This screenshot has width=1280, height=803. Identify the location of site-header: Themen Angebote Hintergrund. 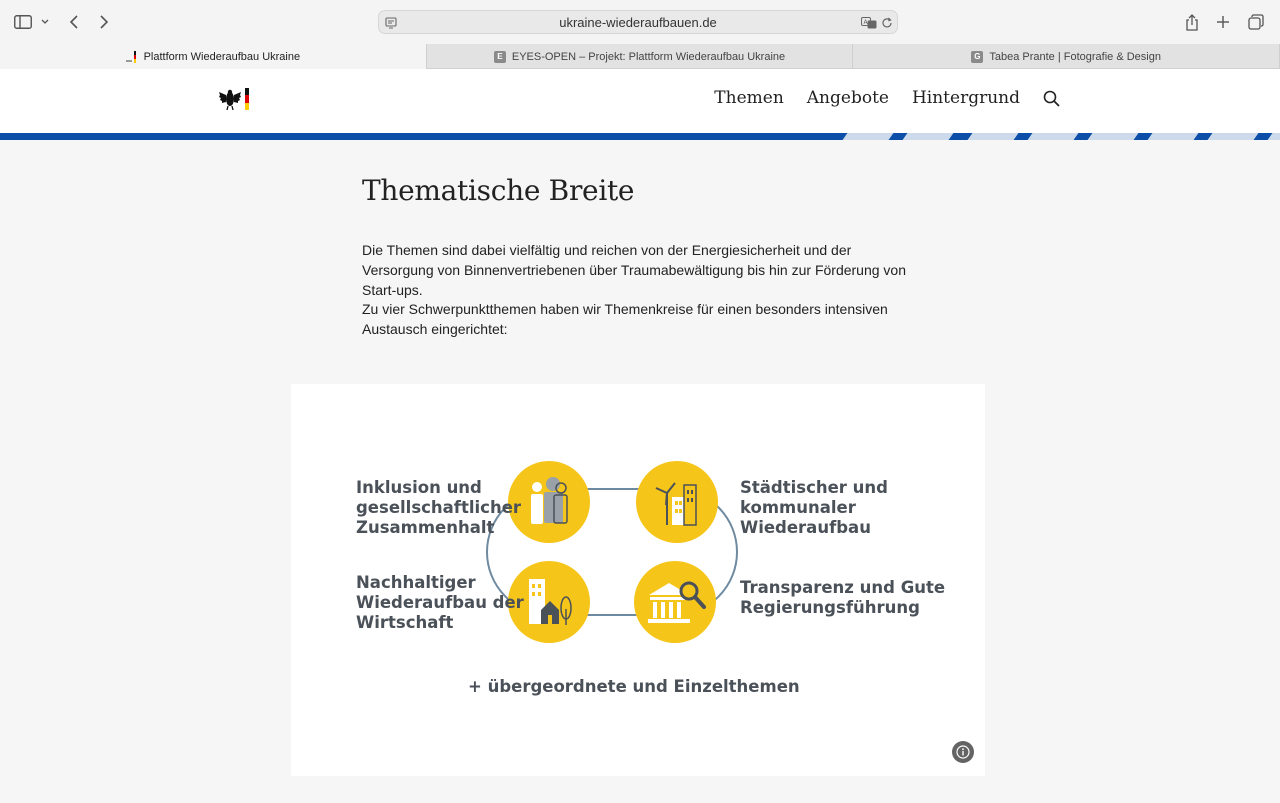
(640, 101).